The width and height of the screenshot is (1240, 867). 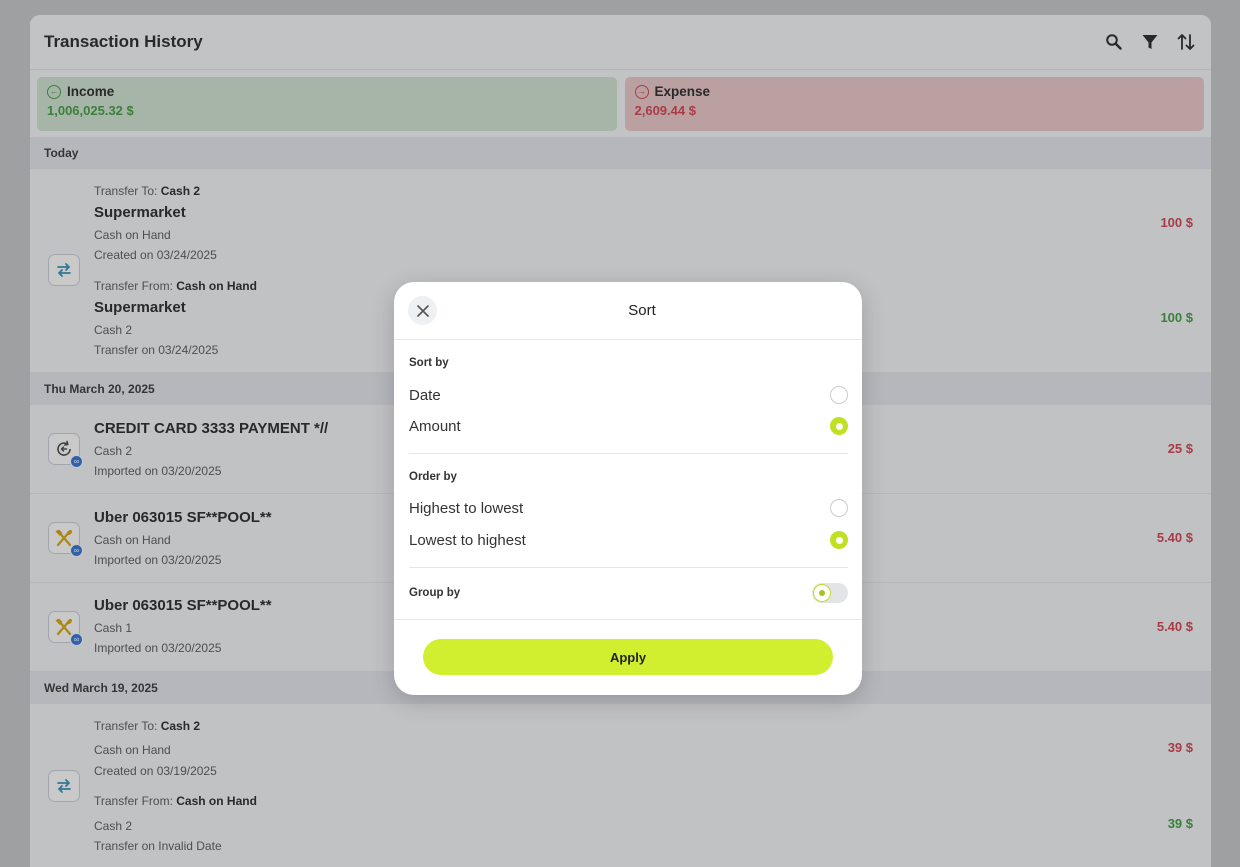 What do you see at coordinates (467, 540) in the screenshot?
I see `option-label: Lowest to highest` at bounding box center [467, 540].